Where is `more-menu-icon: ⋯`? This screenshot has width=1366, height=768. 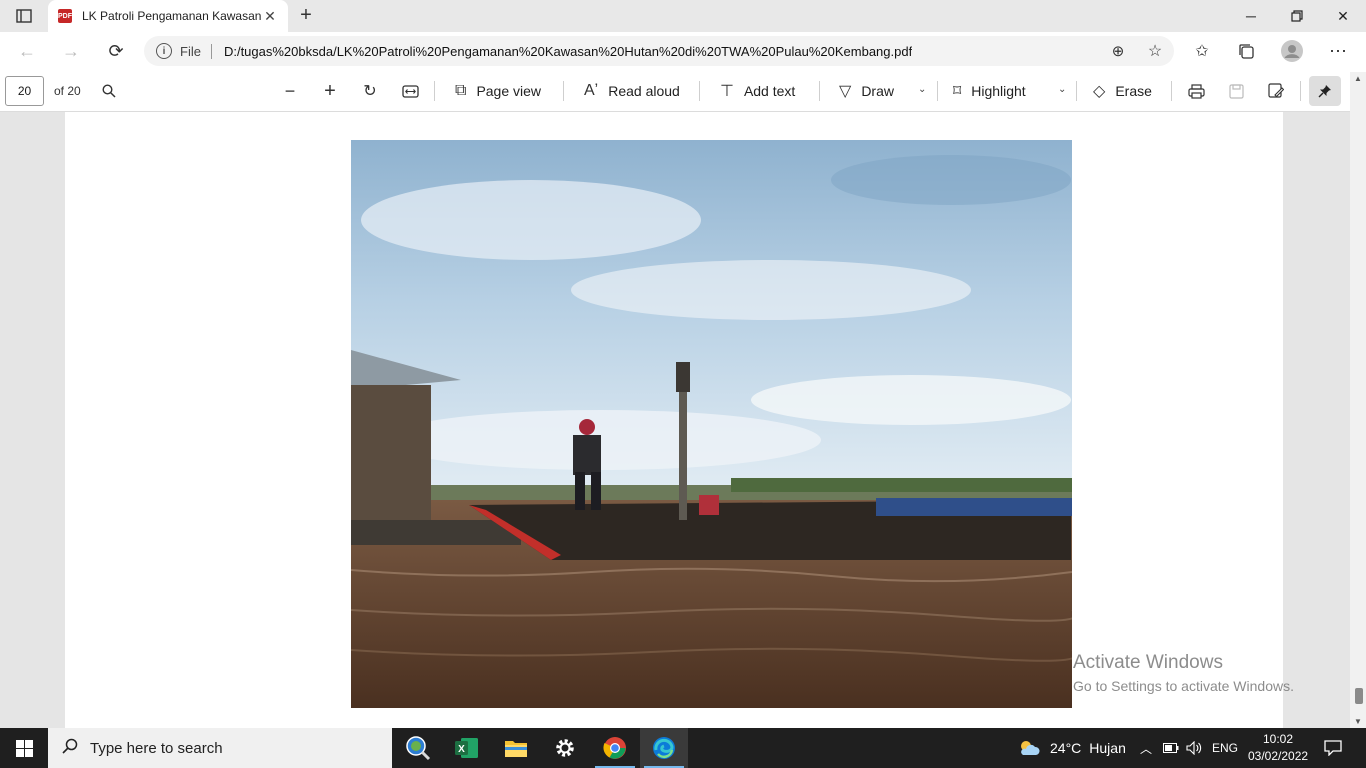 more-menu-icon: ⋯ is located at coordinates (1338, 51).